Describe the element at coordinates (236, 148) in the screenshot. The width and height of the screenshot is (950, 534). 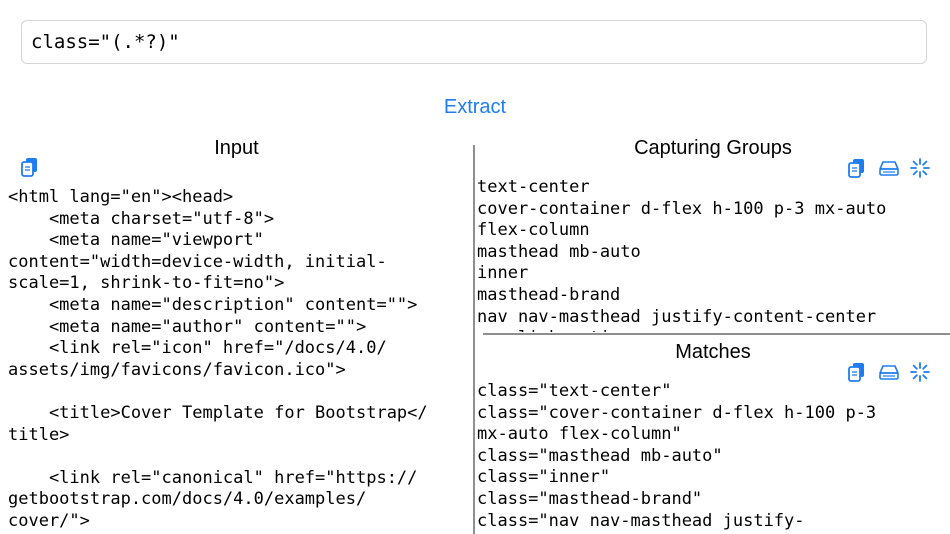
I see `input-title: Input` at that location.